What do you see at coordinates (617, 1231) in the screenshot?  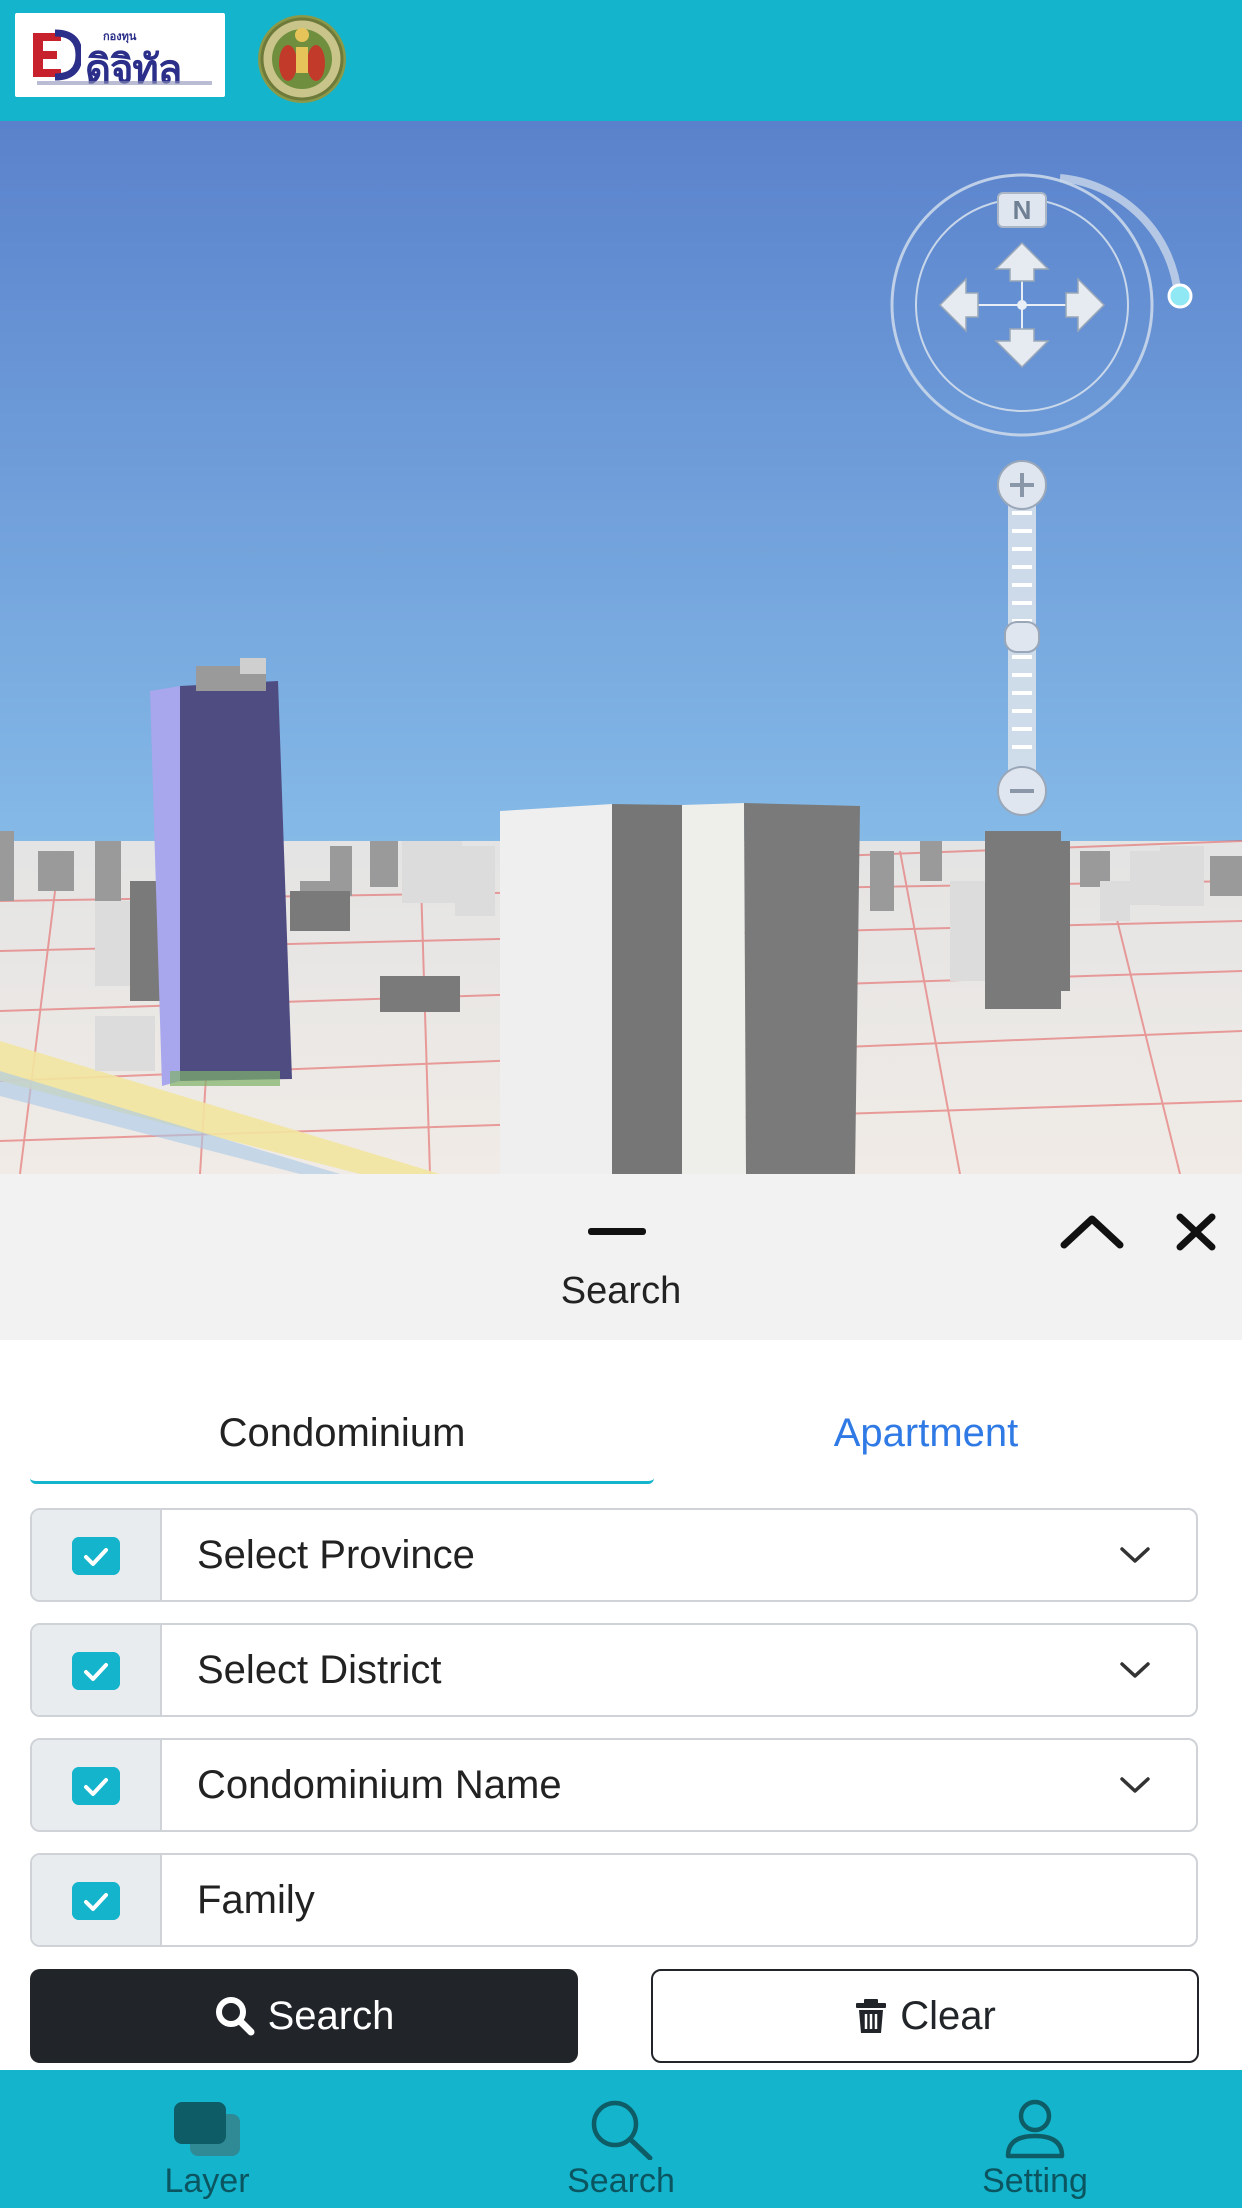 I see `panel-drag-handle` at bounding box center [617, 1231].